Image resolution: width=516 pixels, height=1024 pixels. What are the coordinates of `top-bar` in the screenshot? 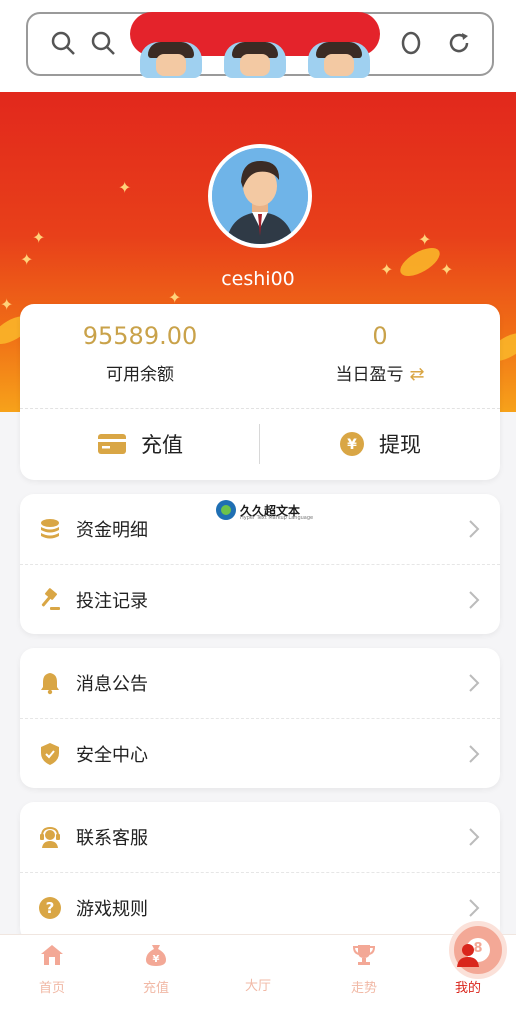 It's located at (258, 46).